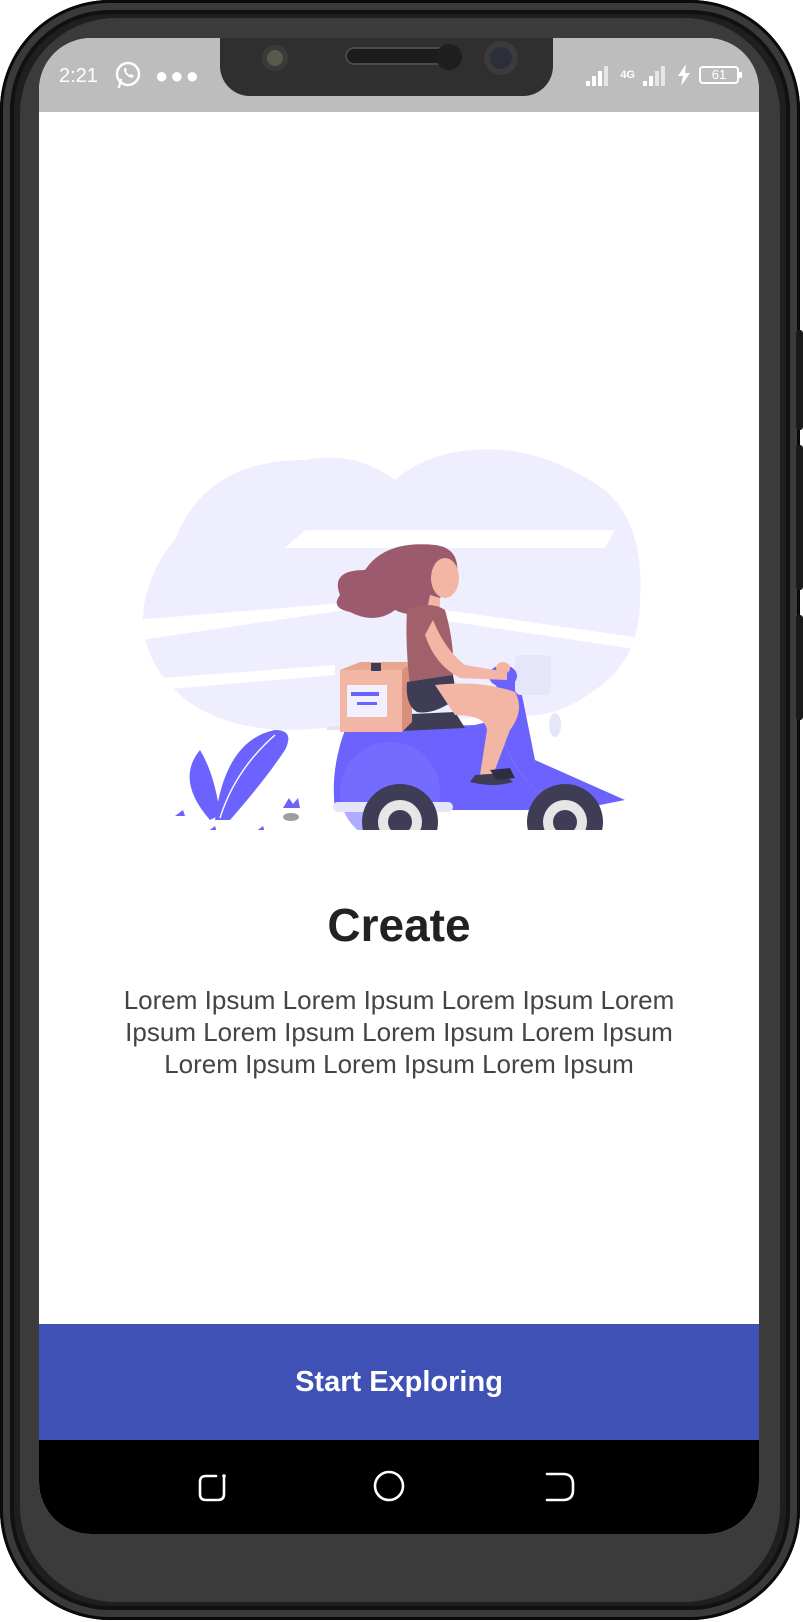  I want to click on plant-leaf, so click(204, 785).